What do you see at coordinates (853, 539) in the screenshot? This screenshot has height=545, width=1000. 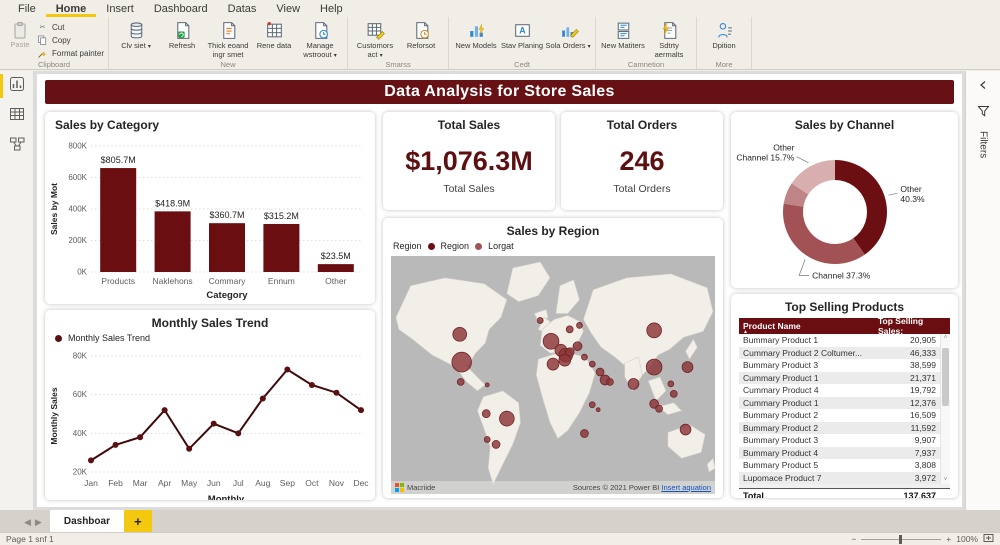 I see `zoom-out-button: −` at bounding box center [853, 539].